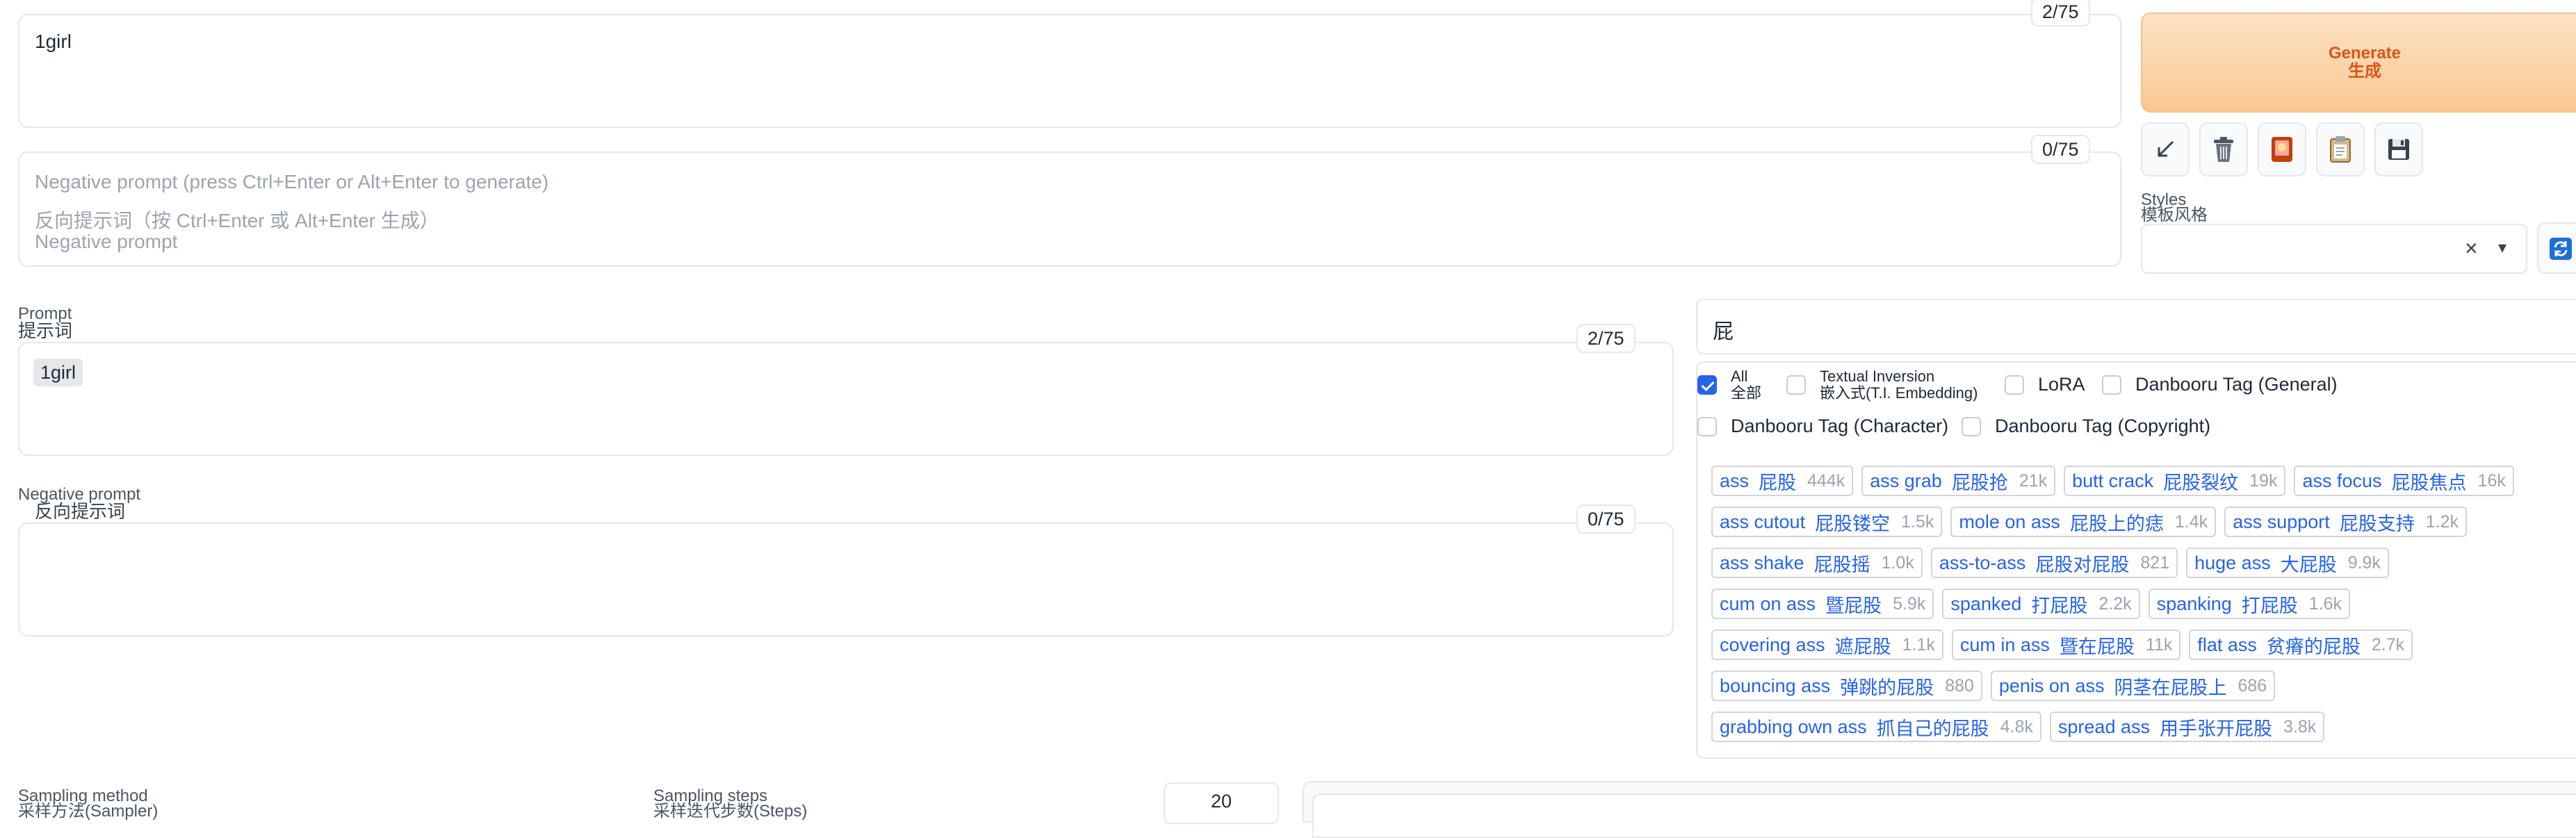  I want to click on tag-suggestion: huge ass 大屁股 9.9k, so click(2287, 563).